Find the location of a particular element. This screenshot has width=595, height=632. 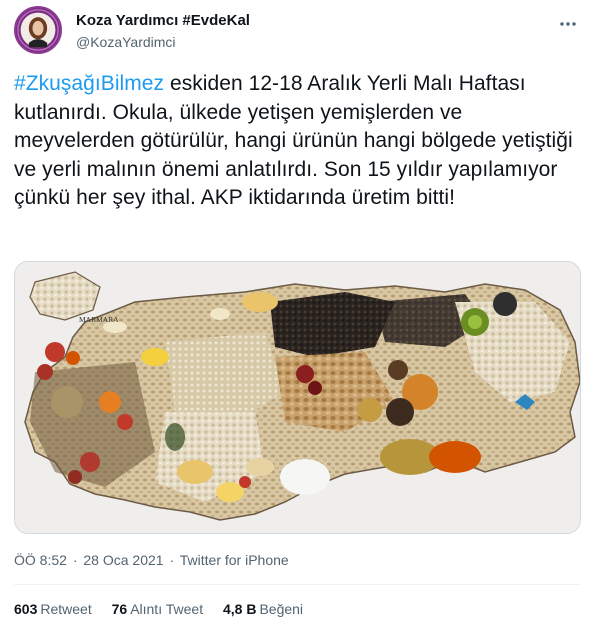

retweet-count: 603 is located at coordinates (26, 609).